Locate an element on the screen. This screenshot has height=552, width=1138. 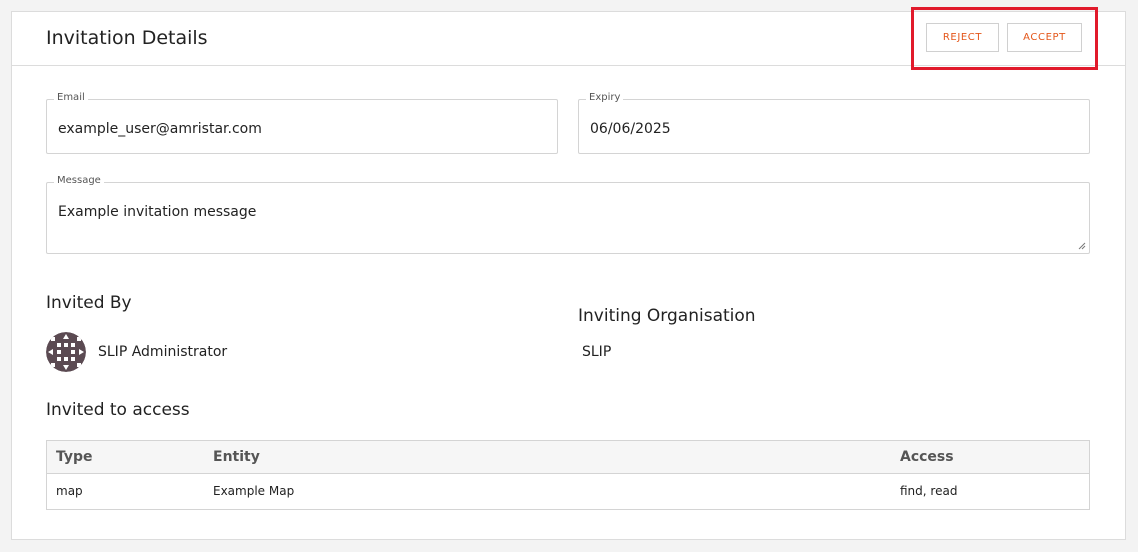
table-header: Type Entity Access is located at coordinates (568, 457).